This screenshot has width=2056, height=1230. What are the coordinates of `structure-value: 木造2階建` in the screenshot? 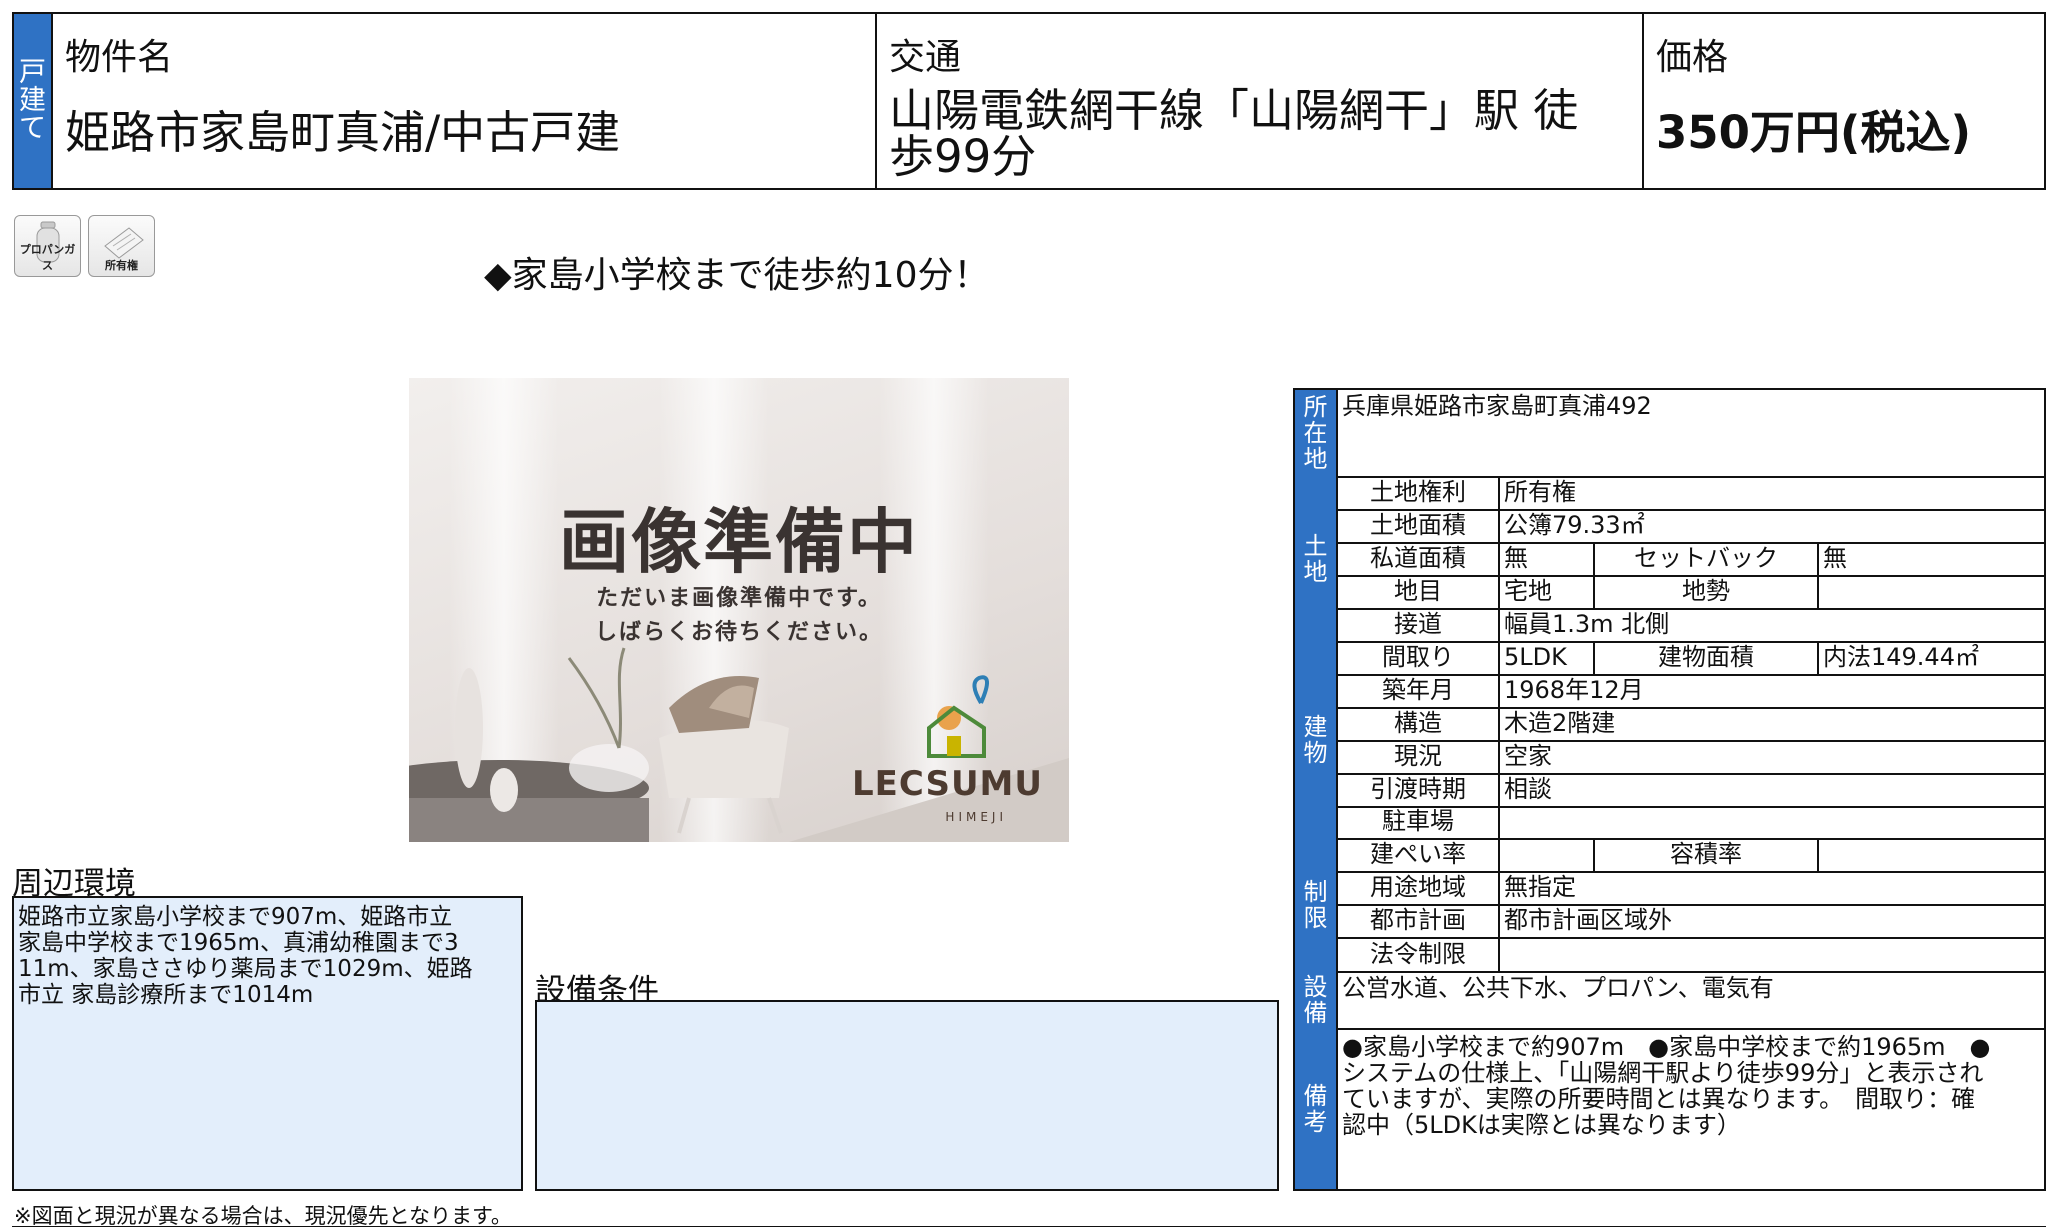 It's located at (1560, 723).